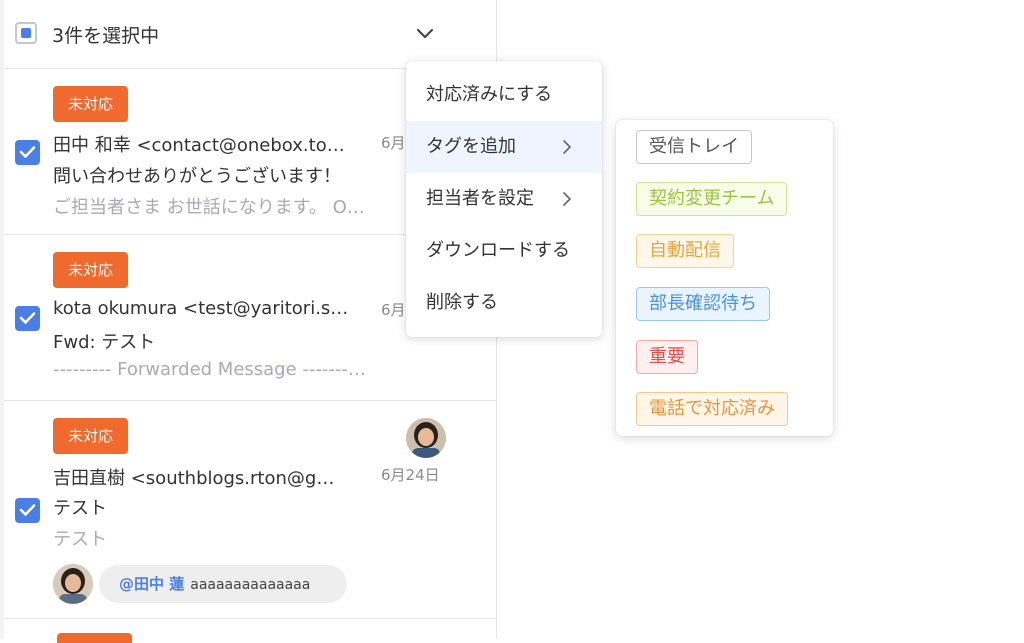 Image resolution: width=1024 pixels, height=643 pixels. What do you see at coordinates (724, 278) in the screenshot?
I see `tag-submenu: 受信トレイ 契約変更チーム 自動配信 部長確認待ち 重要 電話で対応済み` at bounding box center [724, 278].